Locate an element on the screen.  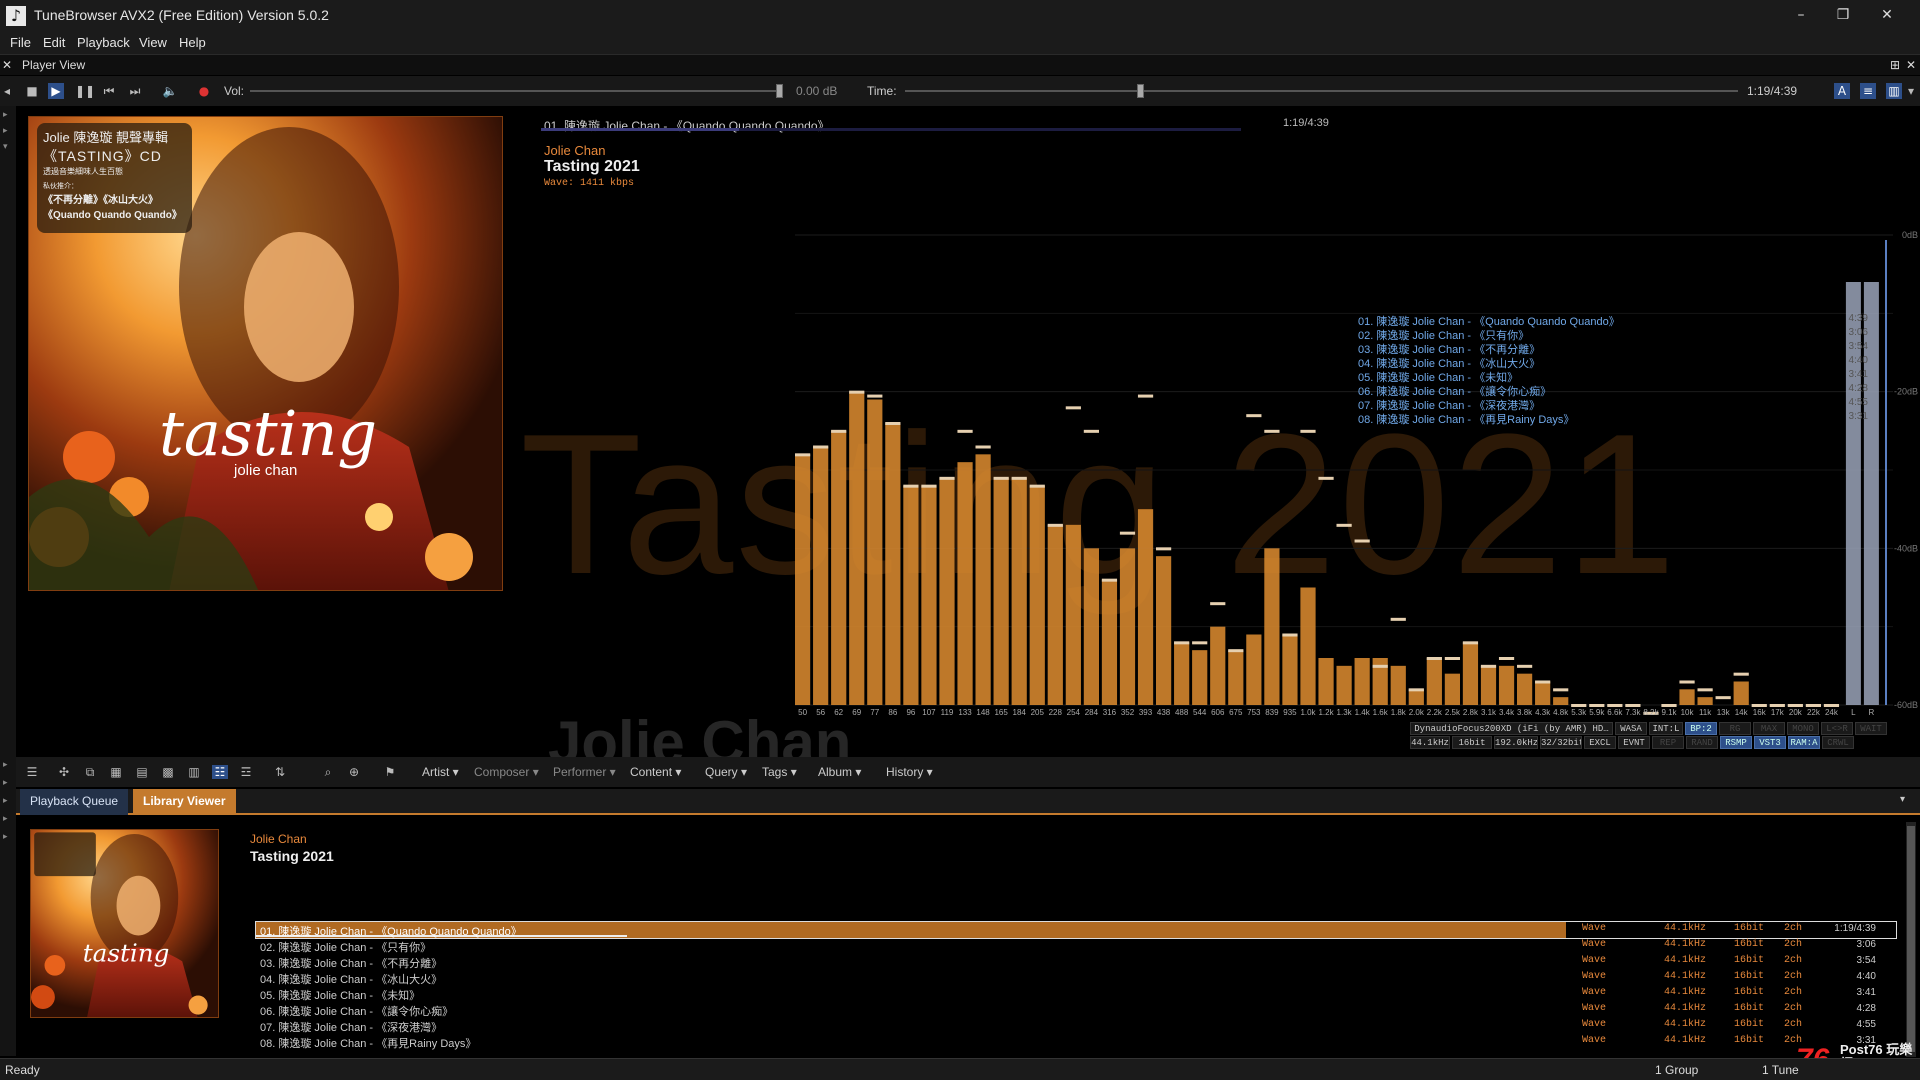
status-indicator: BP:2 is located at coordinates (1701, 728).